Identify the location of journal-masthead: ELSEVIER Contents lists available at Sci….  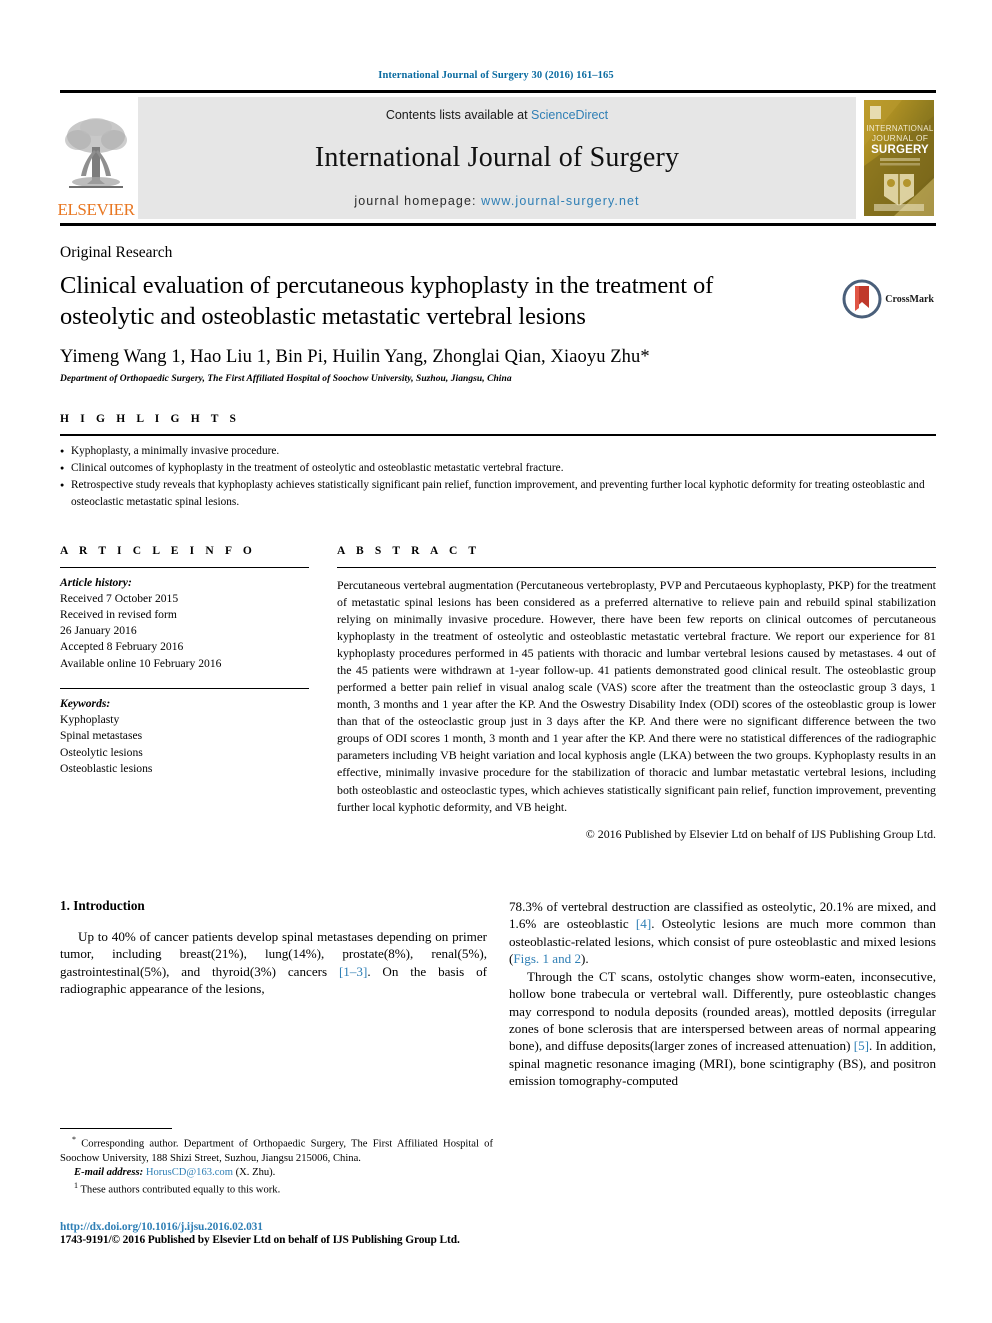
(496, 158).